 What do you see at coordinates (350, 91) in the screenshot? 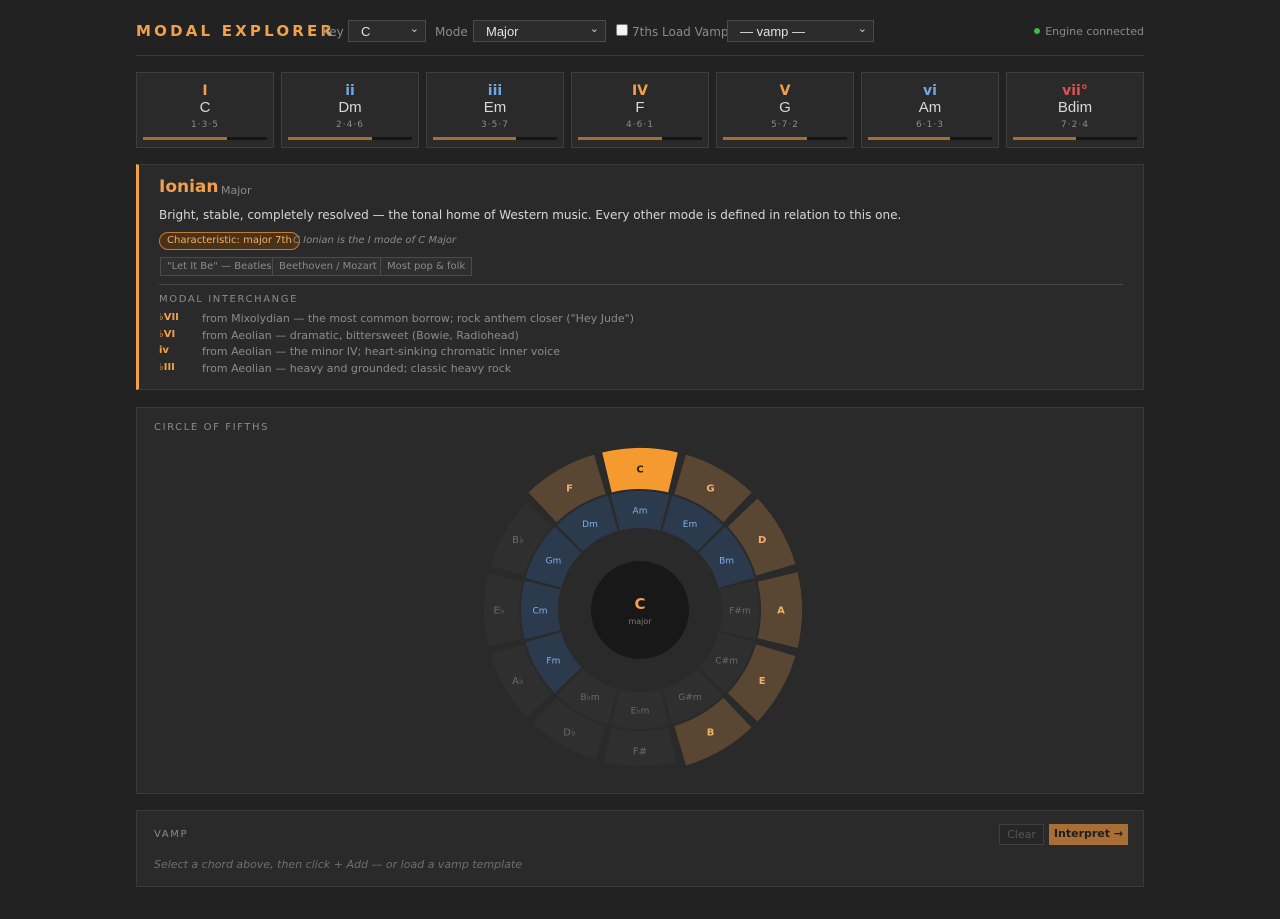
I see `chord-numeral: ii` at bounding box center [350, 91].